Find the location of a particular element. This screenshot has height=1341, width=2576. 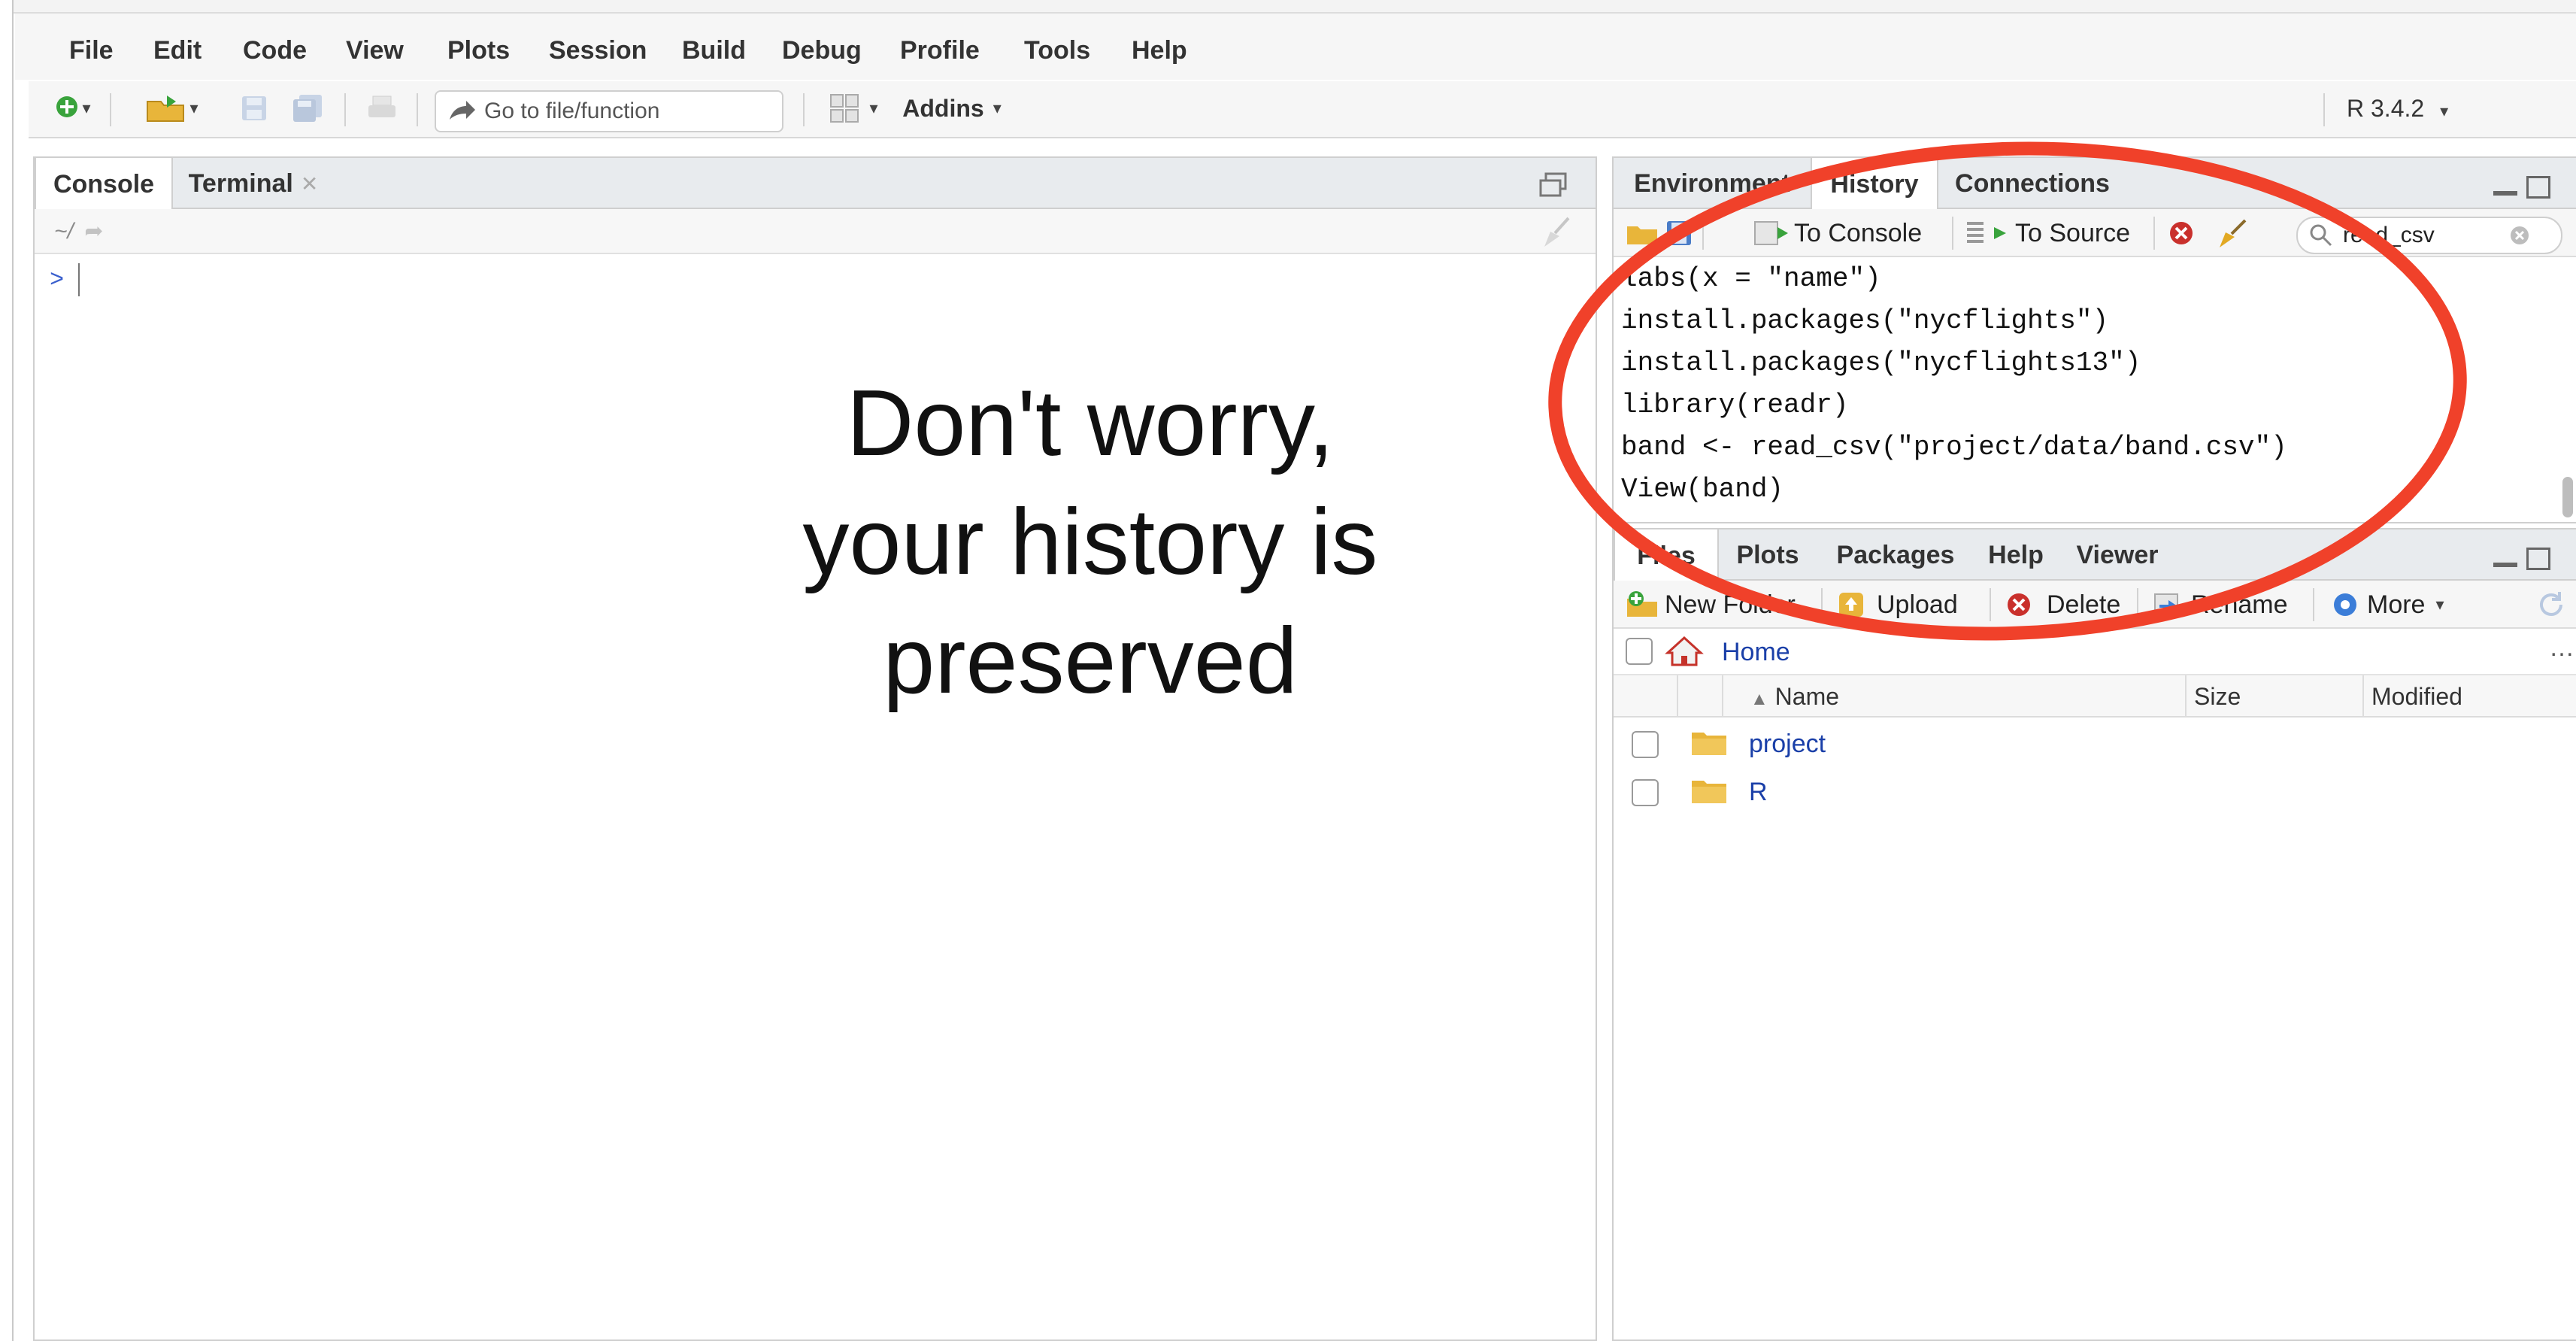

rename-label: Rename is located at coordinates (2239, 604).